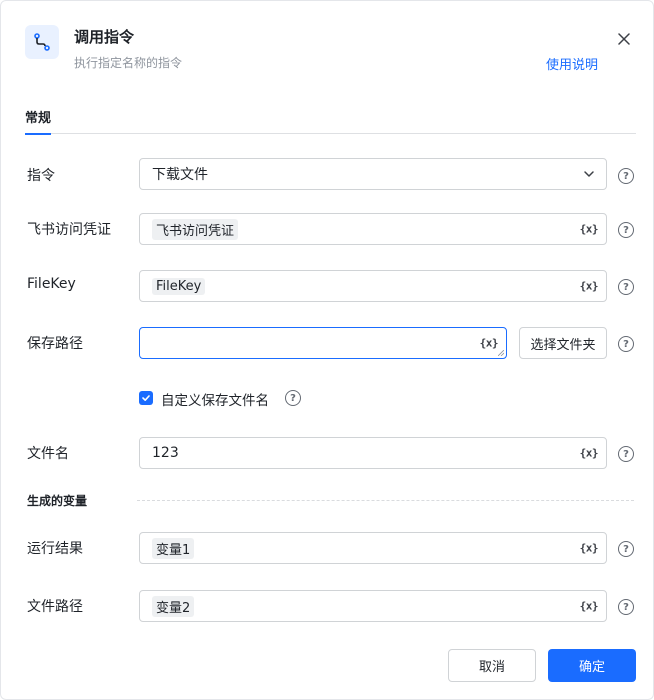  Describe the element at coordinates (373, 606) in the screenshot. I see `file-path-input: 变量2 {x}` at that location.